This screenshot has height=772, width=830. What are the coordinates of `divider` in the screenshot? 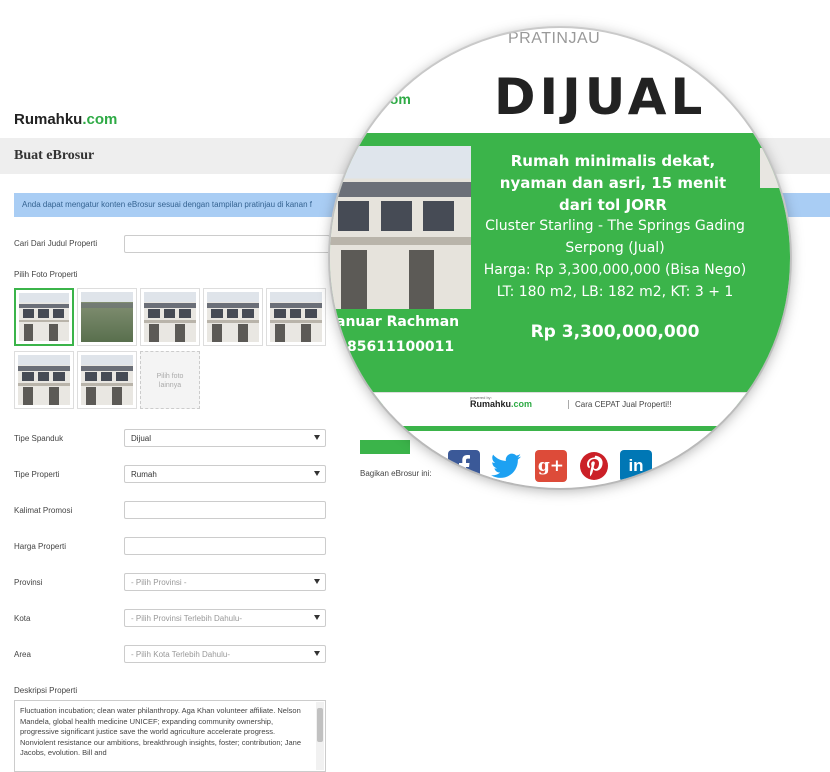 It's located at (575, 428).